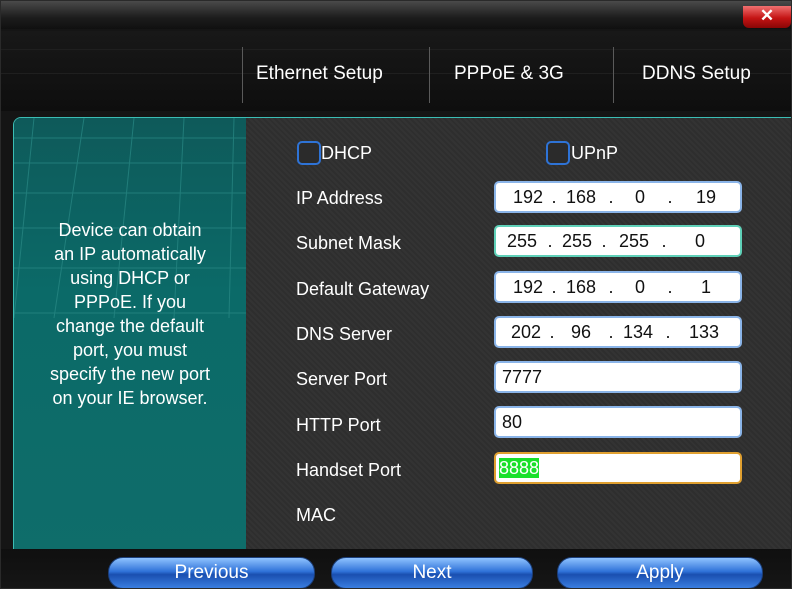 This screenshot has width=792, height=589. What do you see at coordinates (618, 197) in the screenshot?
I see `ip-address-field: 192 . 168 . 0 . 19` at bounding box center [618, 197].